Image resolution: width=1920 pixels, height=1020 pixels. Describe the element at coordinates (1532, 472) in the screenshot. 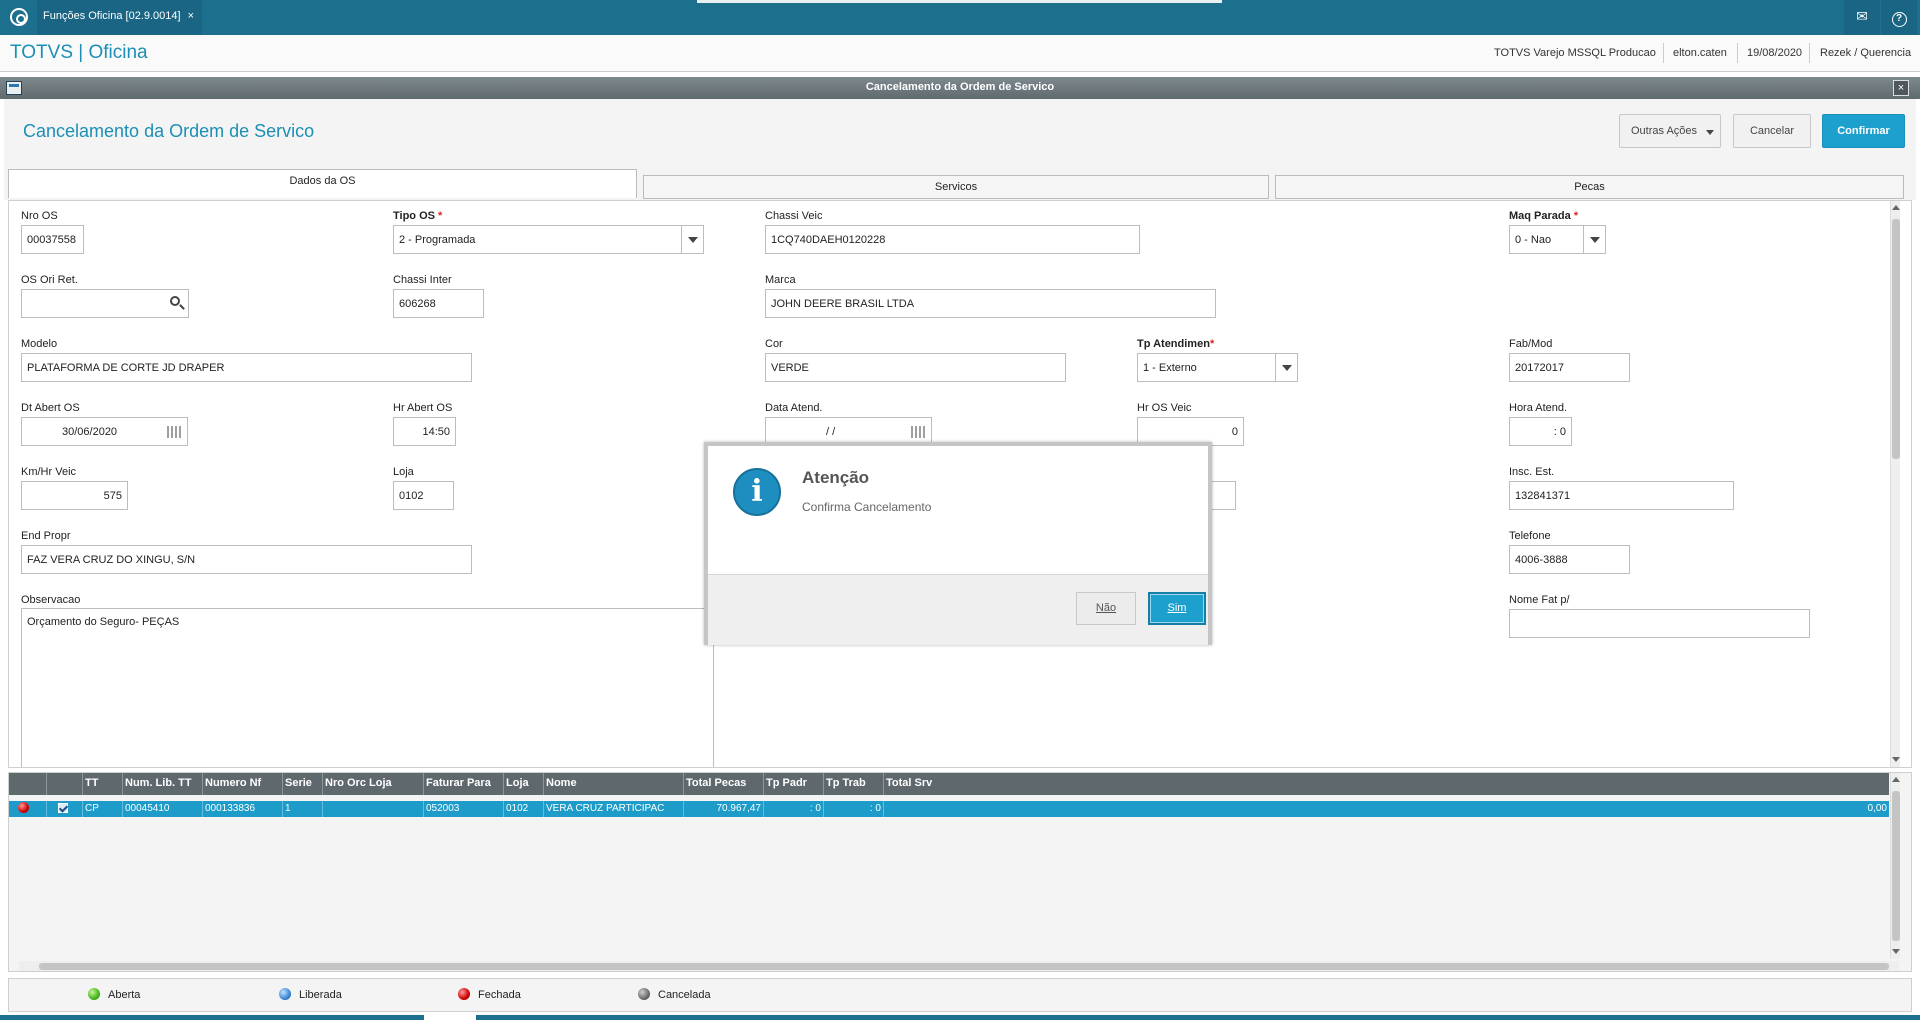

I see `insc-est-label: Insc. Est.` at that location.